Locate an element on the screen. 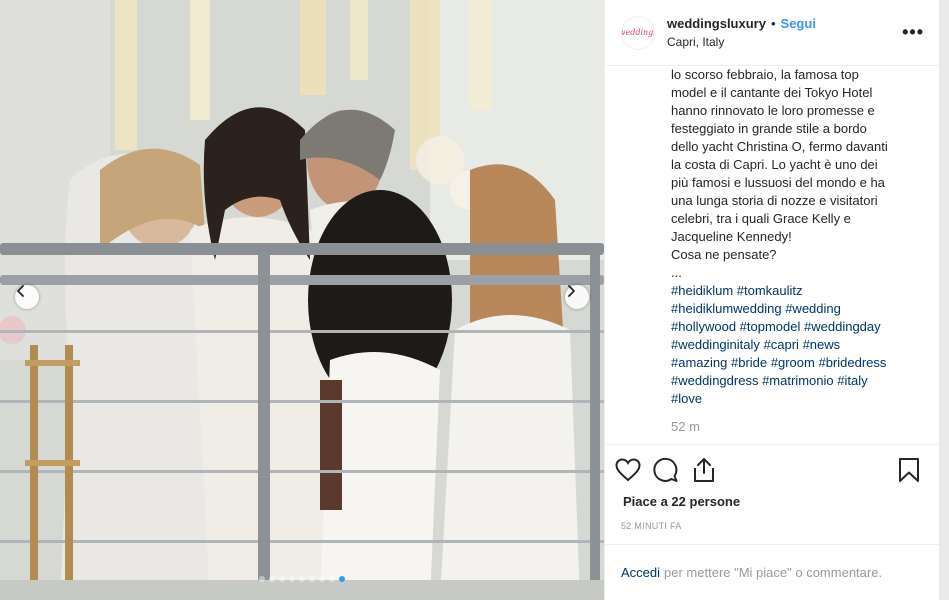 Image resolution: width=949 pixels, height=600 pixels. caption-line: Jacqueline Kennedy! is located at coordinates (731, 236).